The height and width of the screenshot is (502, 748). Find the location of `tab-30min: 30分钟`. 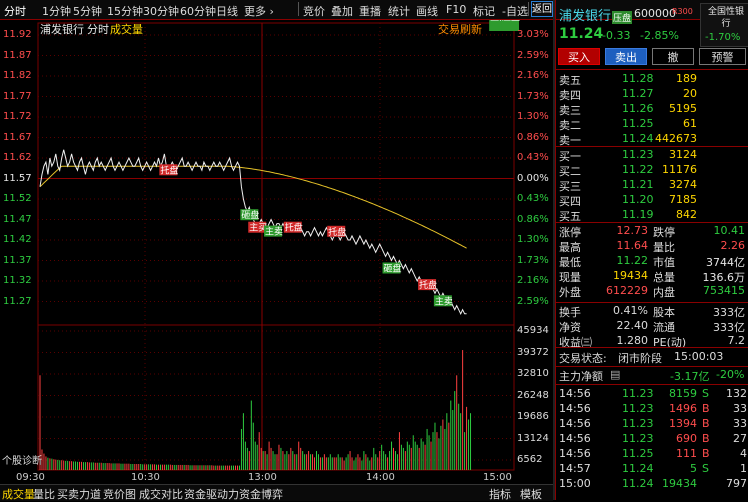

tab-30min: 30分钟 is located at coordinates (161, 11).